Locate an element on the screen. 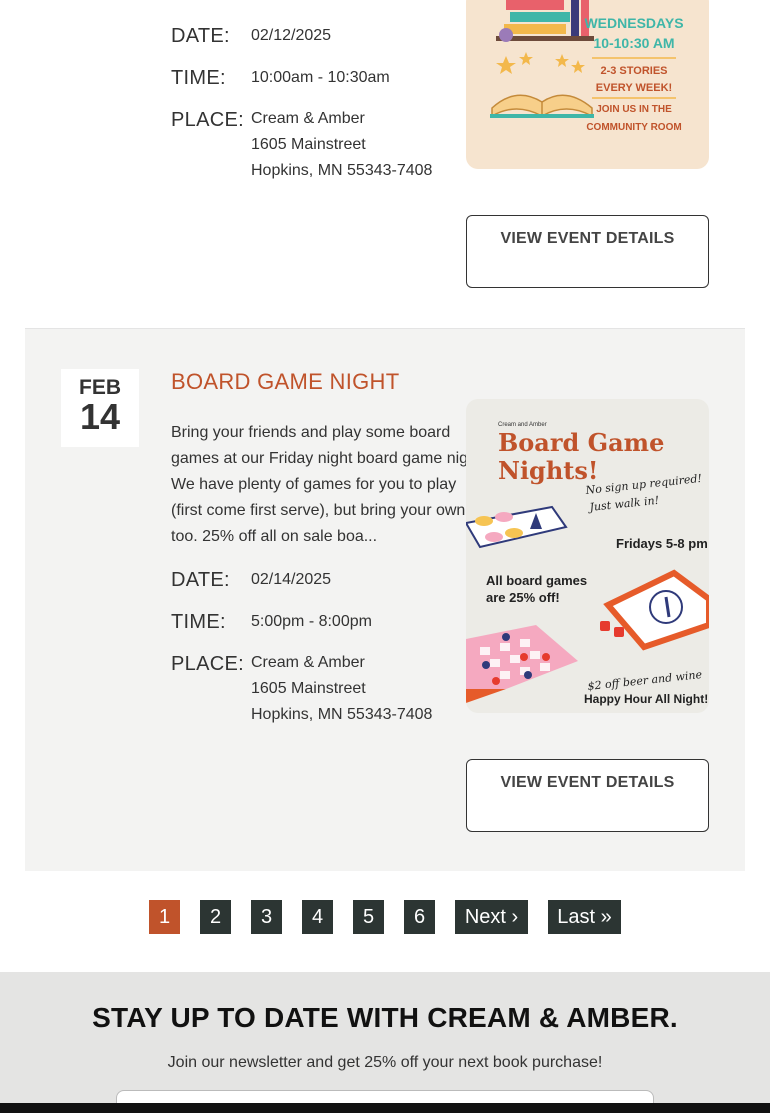 The width and height of the screenshot is (770, 1113). pagination: 1 2 3 4 5 6 Next › Last » is located at coordinates (385, 917).